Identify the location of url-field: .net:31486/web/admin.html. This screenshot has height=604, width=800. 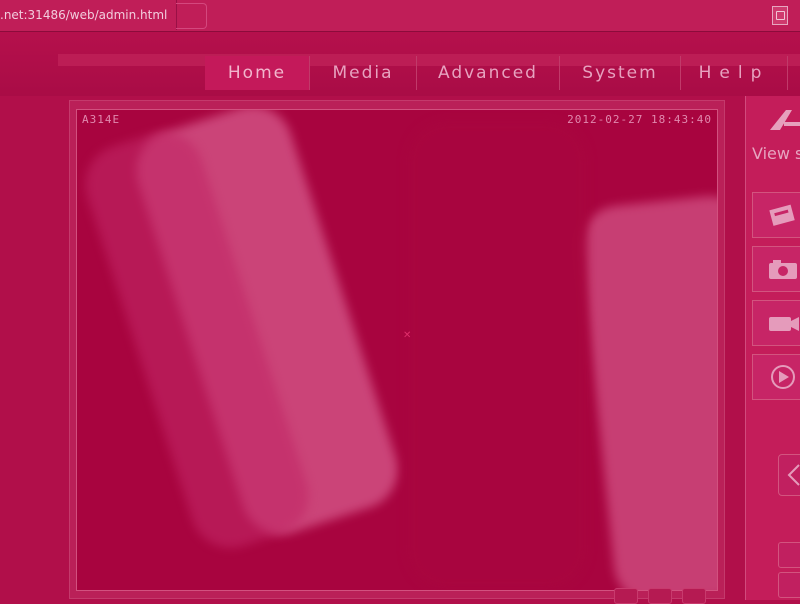
(88, 15).